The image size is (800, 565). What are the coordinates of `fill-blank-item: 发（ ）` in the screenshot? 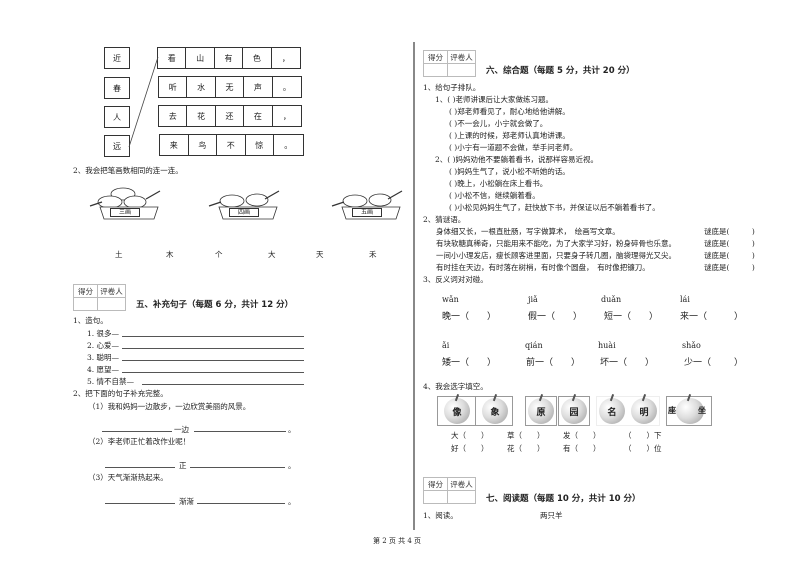 It's located at (582, 435).